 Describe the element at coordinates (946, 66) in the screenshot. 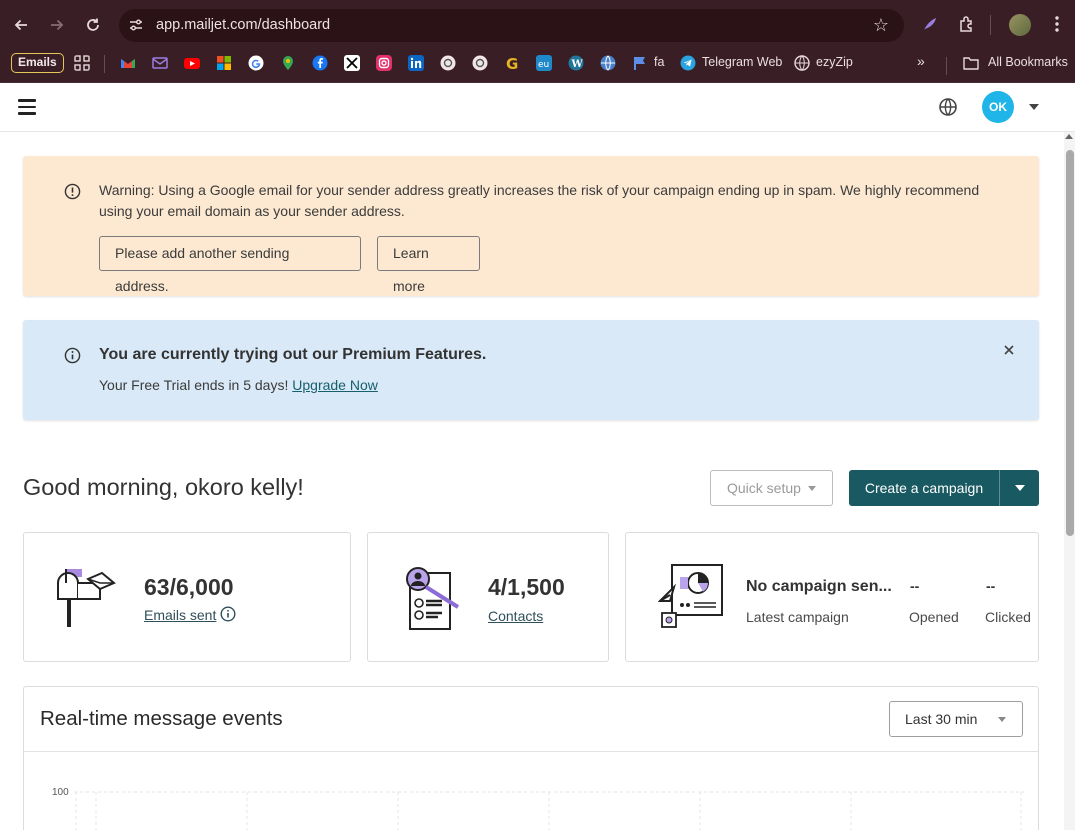

I see `bookmark-separator-right` at that location.